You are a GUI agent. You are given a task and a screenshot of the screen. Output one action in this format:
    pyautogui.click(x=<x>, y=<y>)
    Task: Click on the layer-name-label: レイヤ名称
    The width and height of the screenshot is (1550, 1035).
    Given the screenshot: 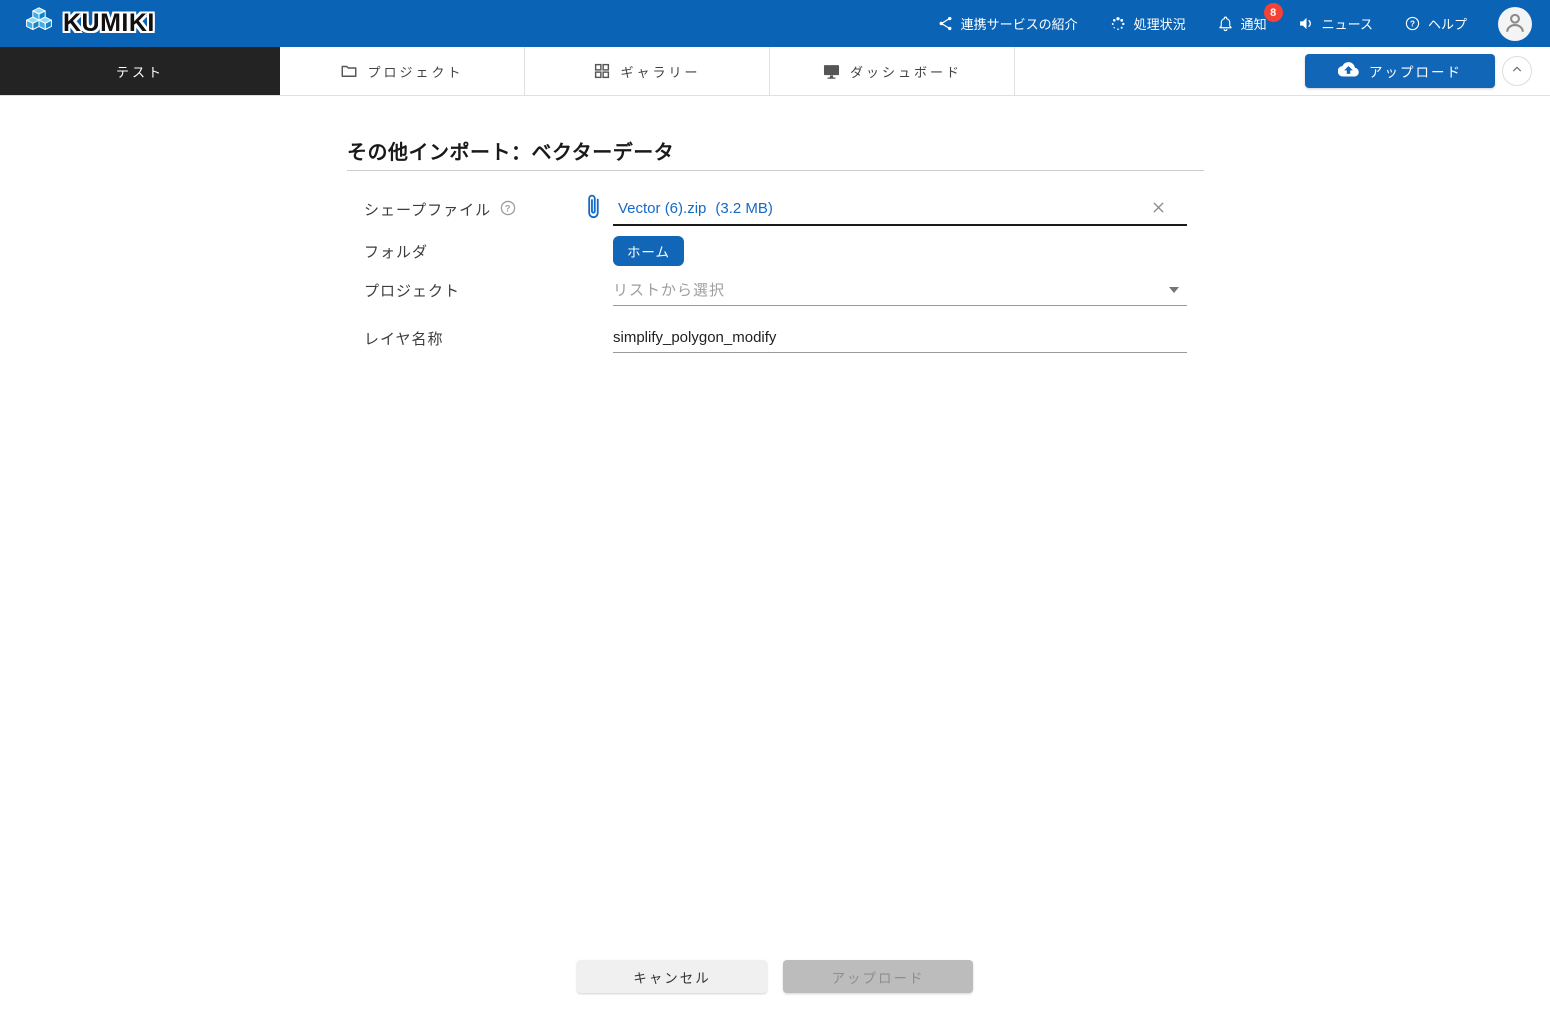 What is the action you would take?
    pyautogui.click(x=404, y=338)
    